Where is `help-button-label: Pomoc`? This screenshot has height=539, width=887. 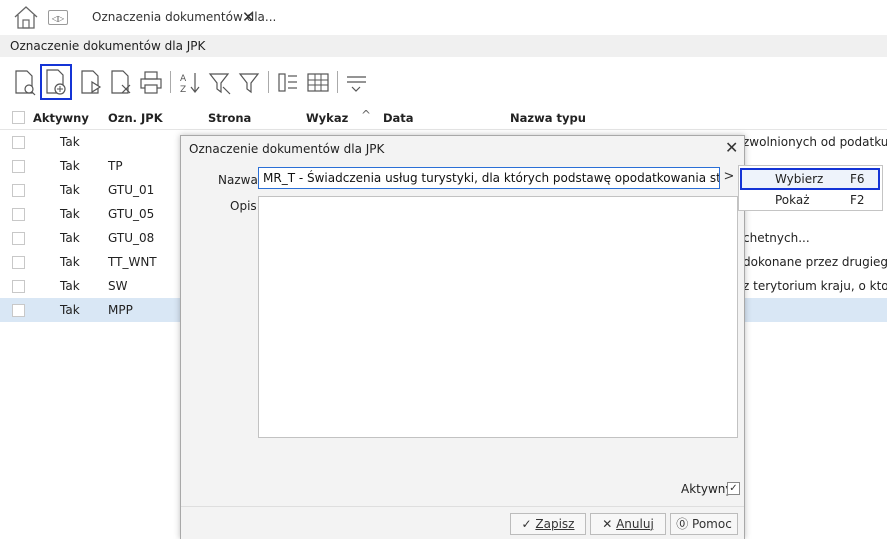 help-button-label: Pomoc is located at coordinates (712, 524).